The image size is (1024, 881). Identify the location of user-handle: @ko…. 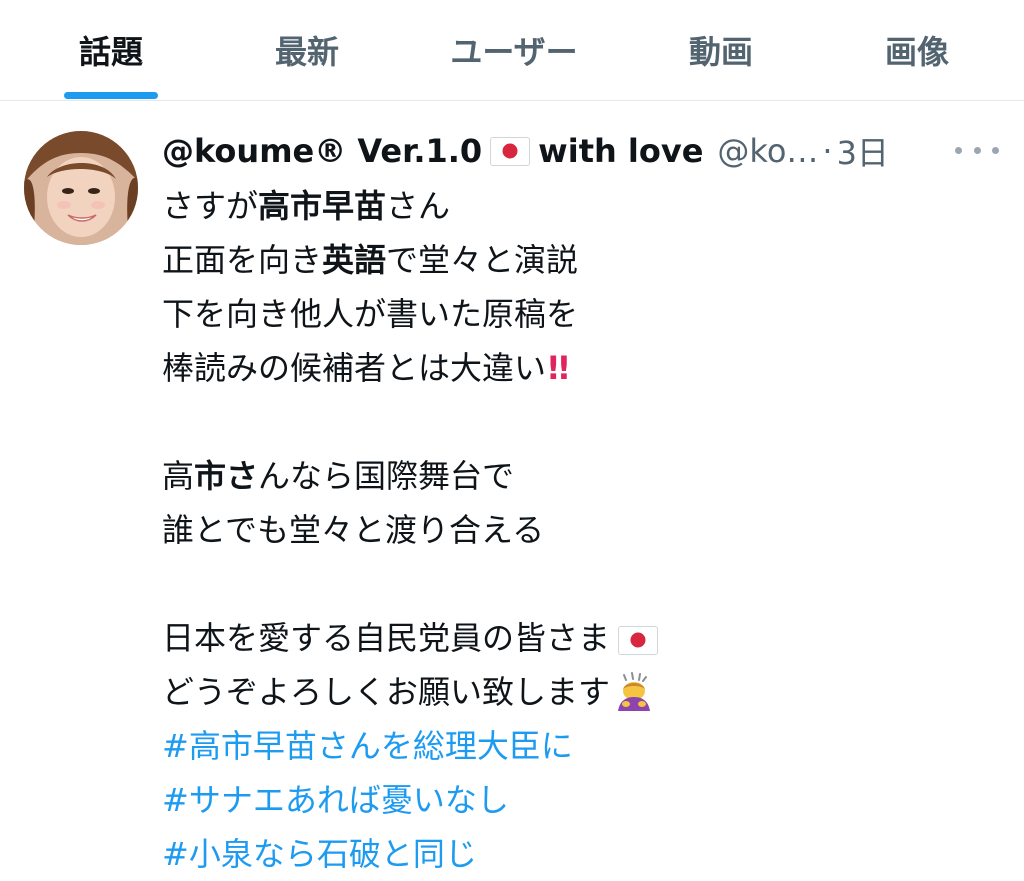
(767, 151).